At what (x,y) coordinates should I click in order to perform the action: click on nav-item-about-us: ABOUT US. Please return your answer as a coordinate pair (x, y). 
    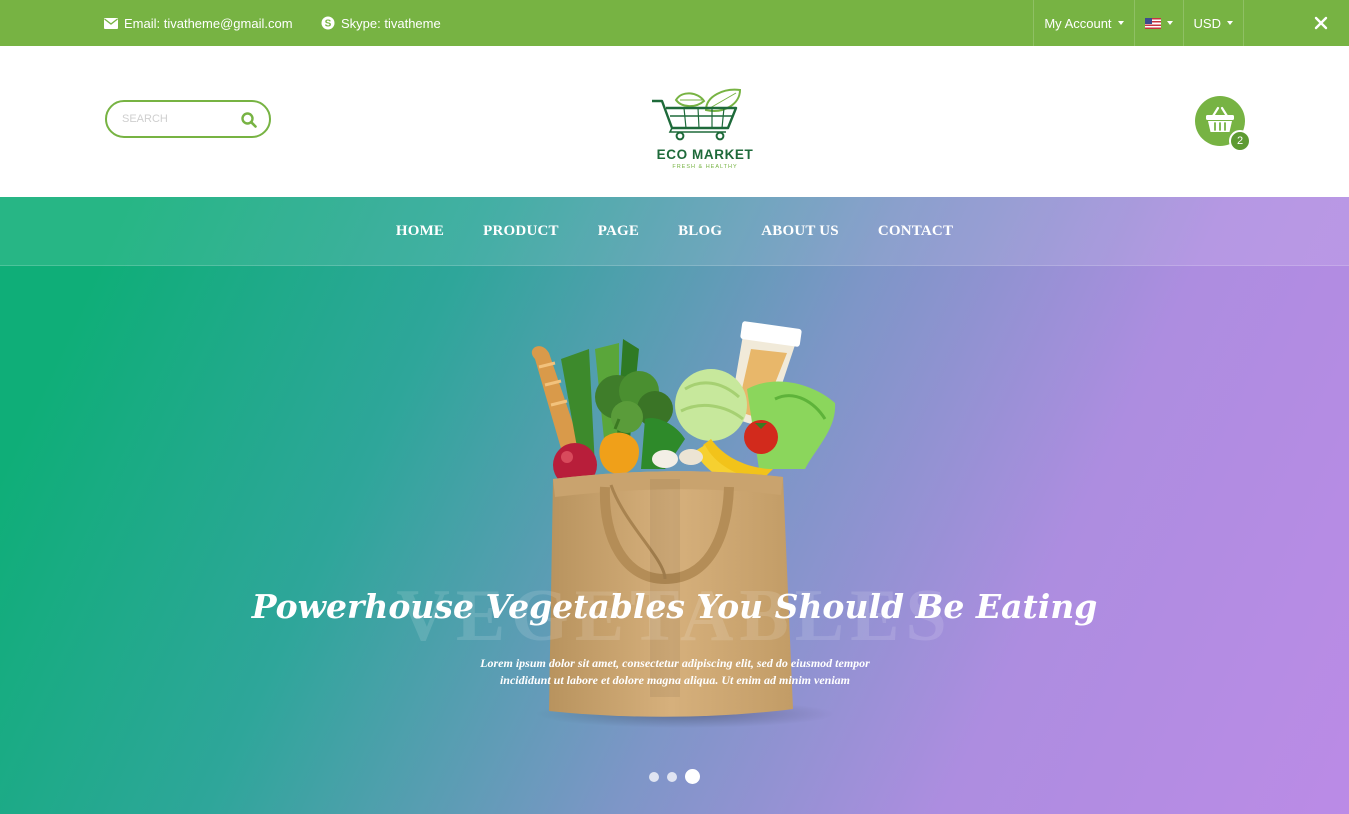
    Looking at the image, I should click on (800, 231).